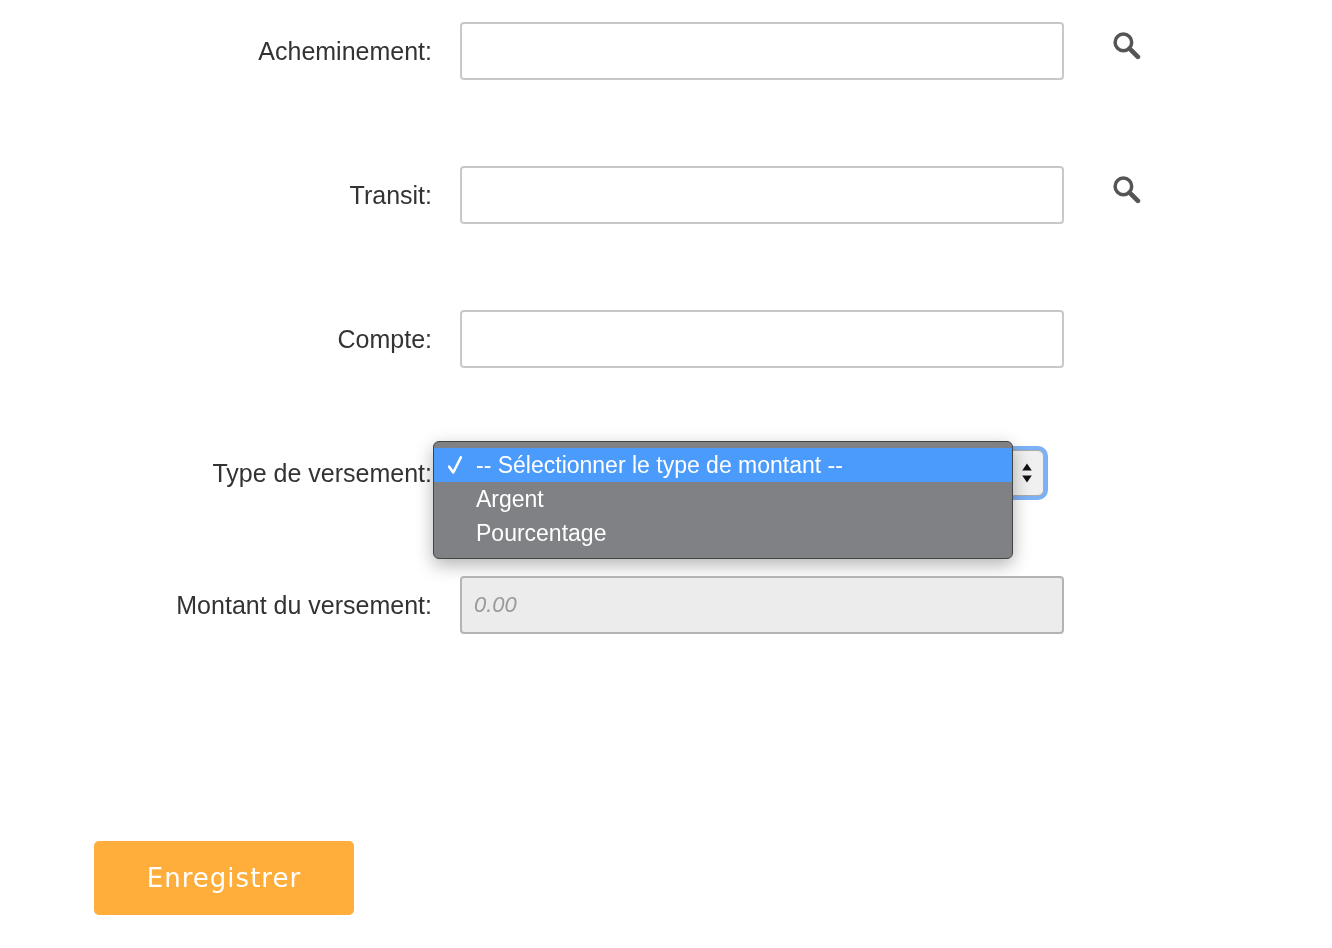 This screenshot has width=1332, height=948. Describe the element at coordinates (723, 465) in the screenshot. I see `menu-option: -- Sélectionner le type de montant --` at that location.